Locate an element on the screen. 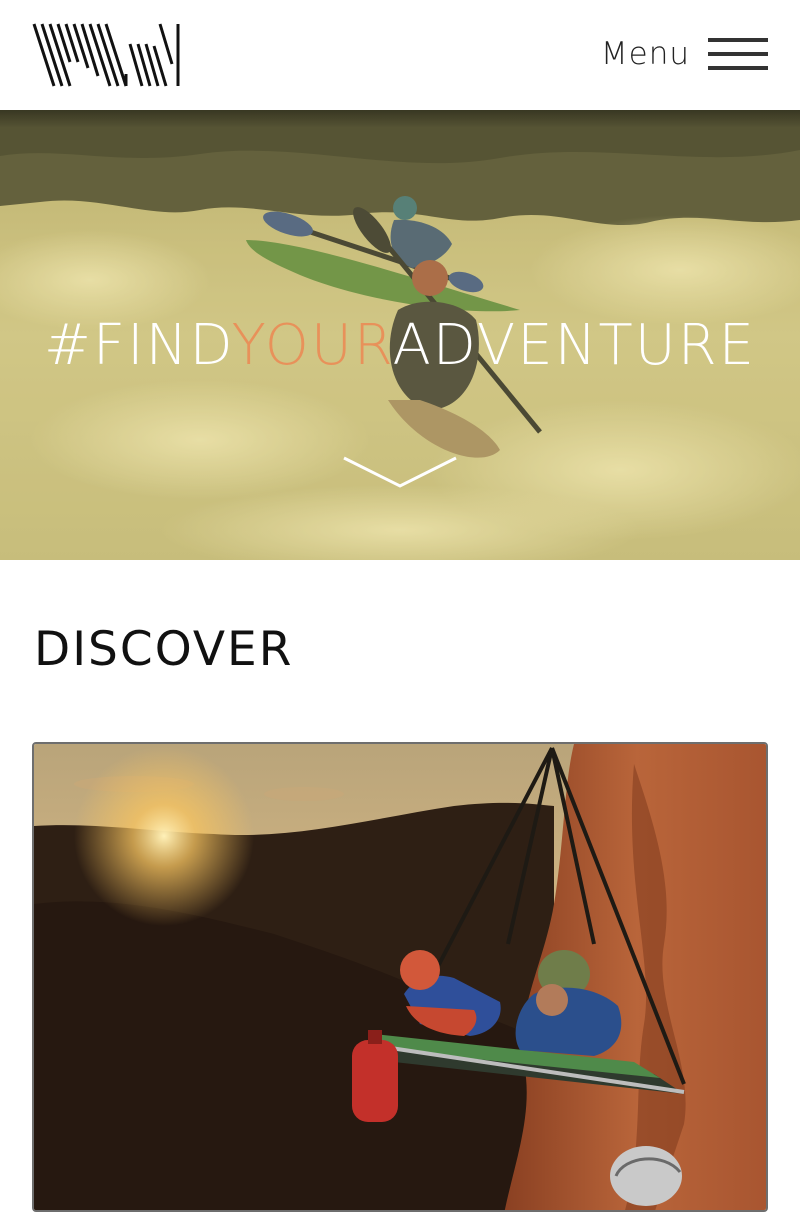 This screenshot has height=1212, width=800. hamburger-icon is located at coordinates (738, 54).